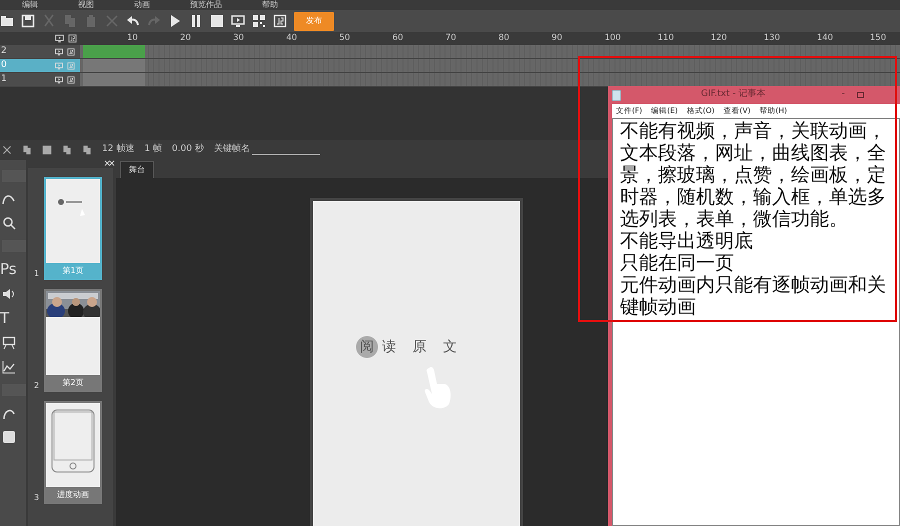 This screenshot has width=900, height=526. What do you see at coordinates (451, 38) in the screenshot?
I see `ruler-label: 70` at bounding box center [451, 38].